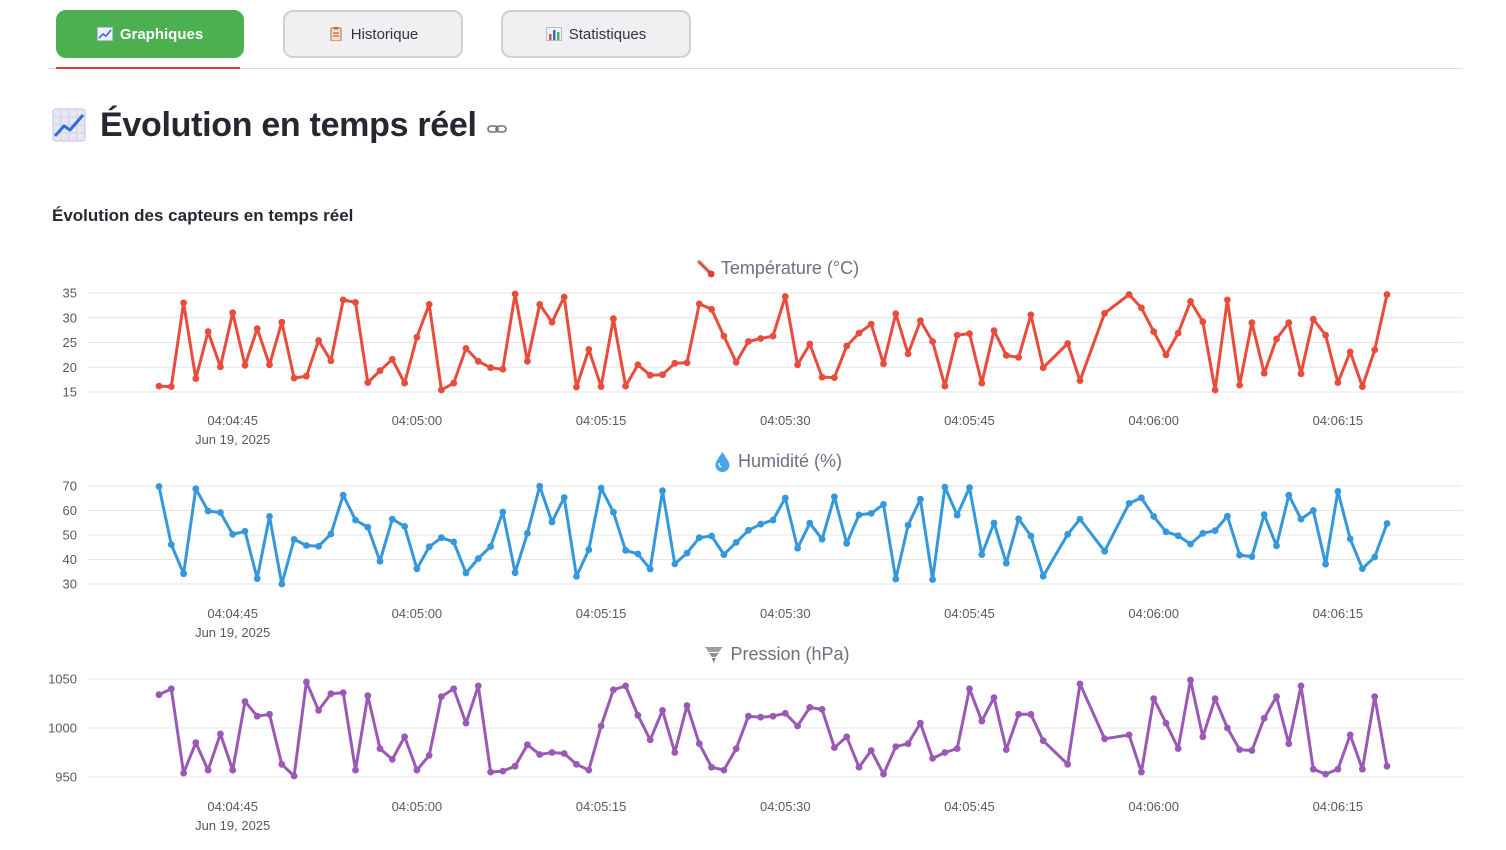 This screenshot has width=1506, height=850. I want to click on y-tick-label: 1050, so click(62, 679).